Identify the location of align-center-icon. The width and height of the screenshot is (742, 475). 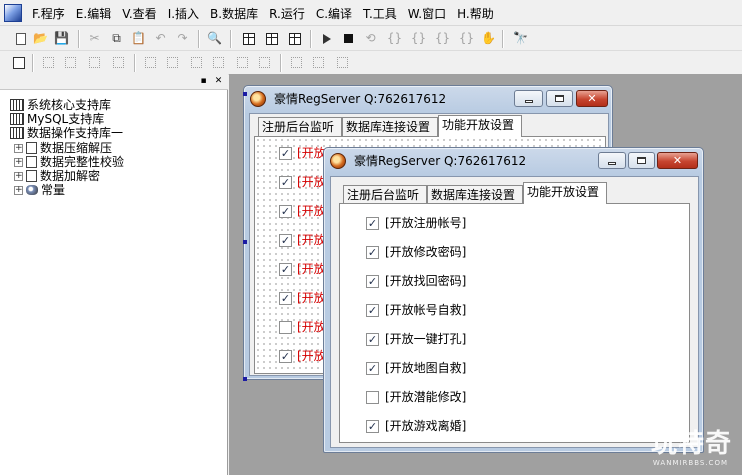
(70, 62).